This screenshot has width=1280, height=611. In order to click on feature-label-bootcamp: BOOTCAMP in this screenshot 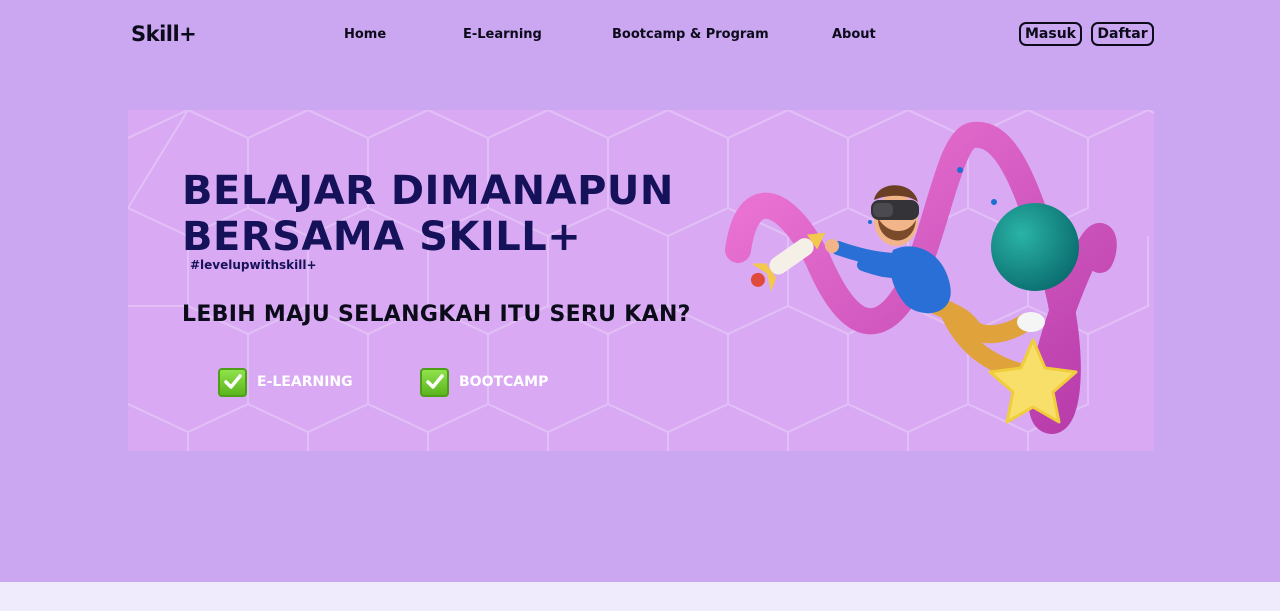, I will do `click(504, 382)`.